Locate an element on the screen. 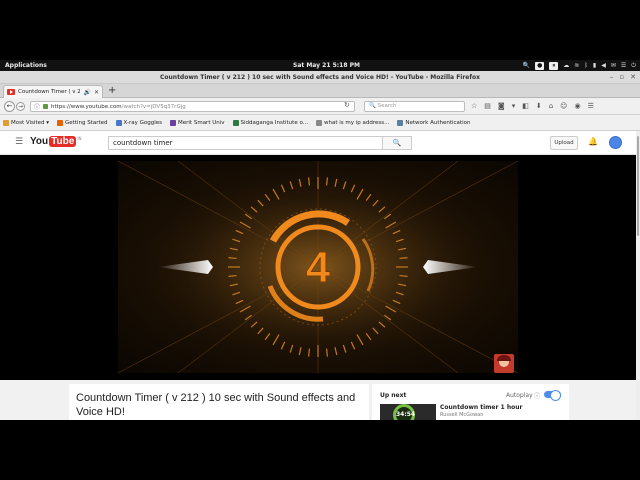  lock-icon is located at coordinates (46, 106).